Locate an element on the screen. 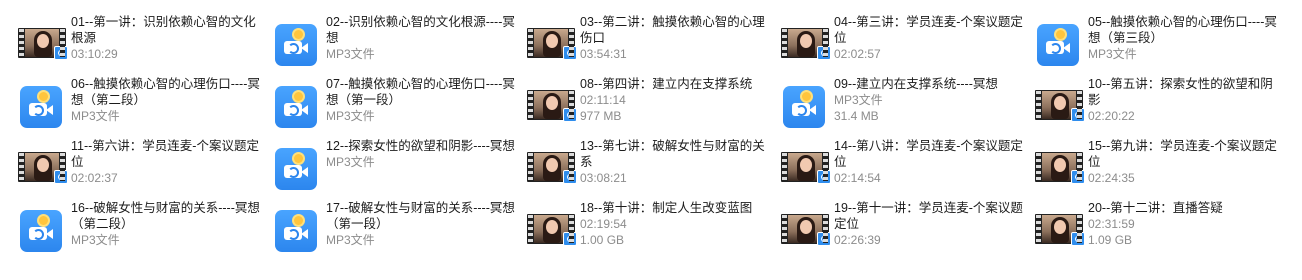 Image resolution: width=1302 pixels, height=280 pixels. file-item: 17--破解女性与财富的关系----冥想（第一段） MP3文件 is located at coordinates (398, 227).